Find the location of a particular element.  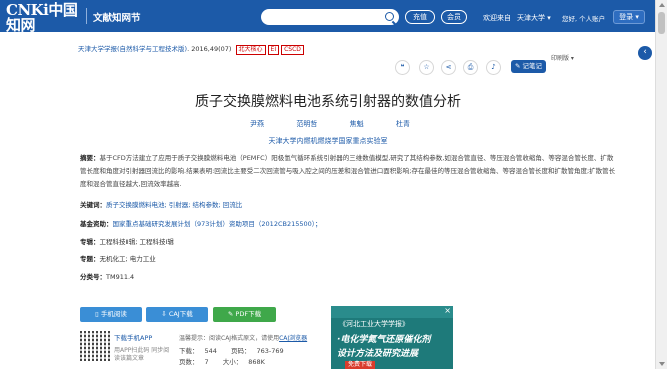

size-label: 大小： is located at coordinates (232, 362).